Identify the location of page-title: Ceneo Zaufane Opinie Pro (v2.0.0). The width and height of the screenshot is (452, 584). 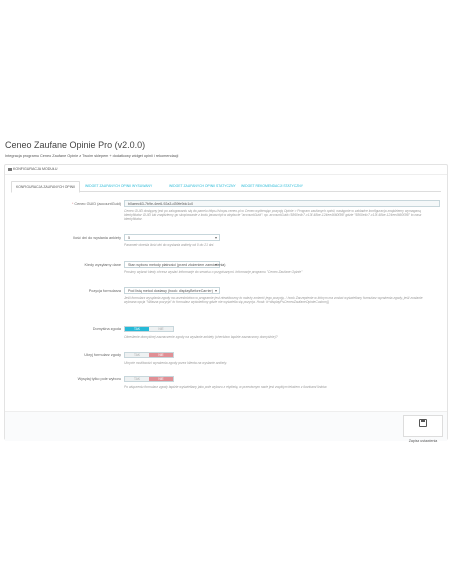
(75, 145).